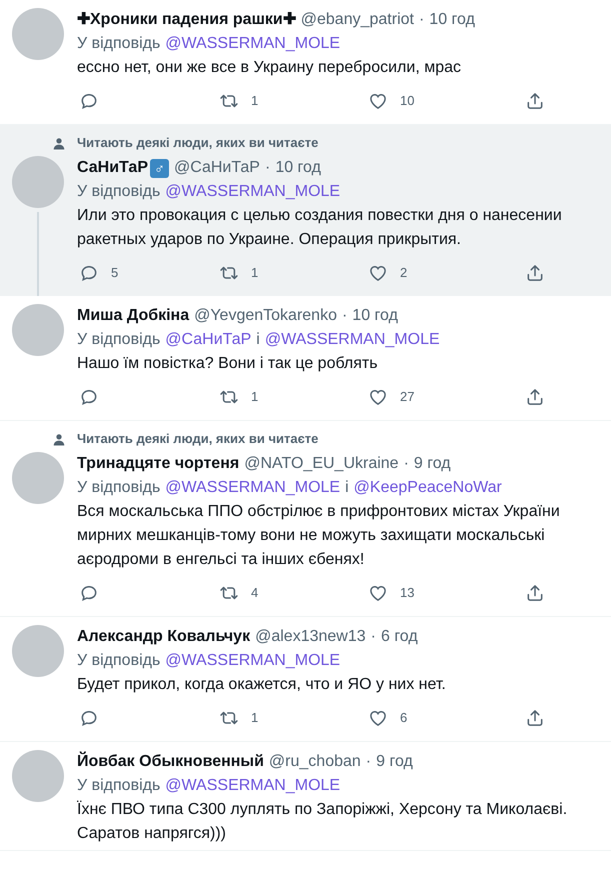  What do you see at coordinates (319, 536) in the screenshot?
I see `tweet-text: Вся москальська ППО обстрілює в прифронтових містах України мирних мешканців-тому вони не можуть захищати москальські аєродроми в енгельсі та інших єбенях!` at bounding box center [319, 536].